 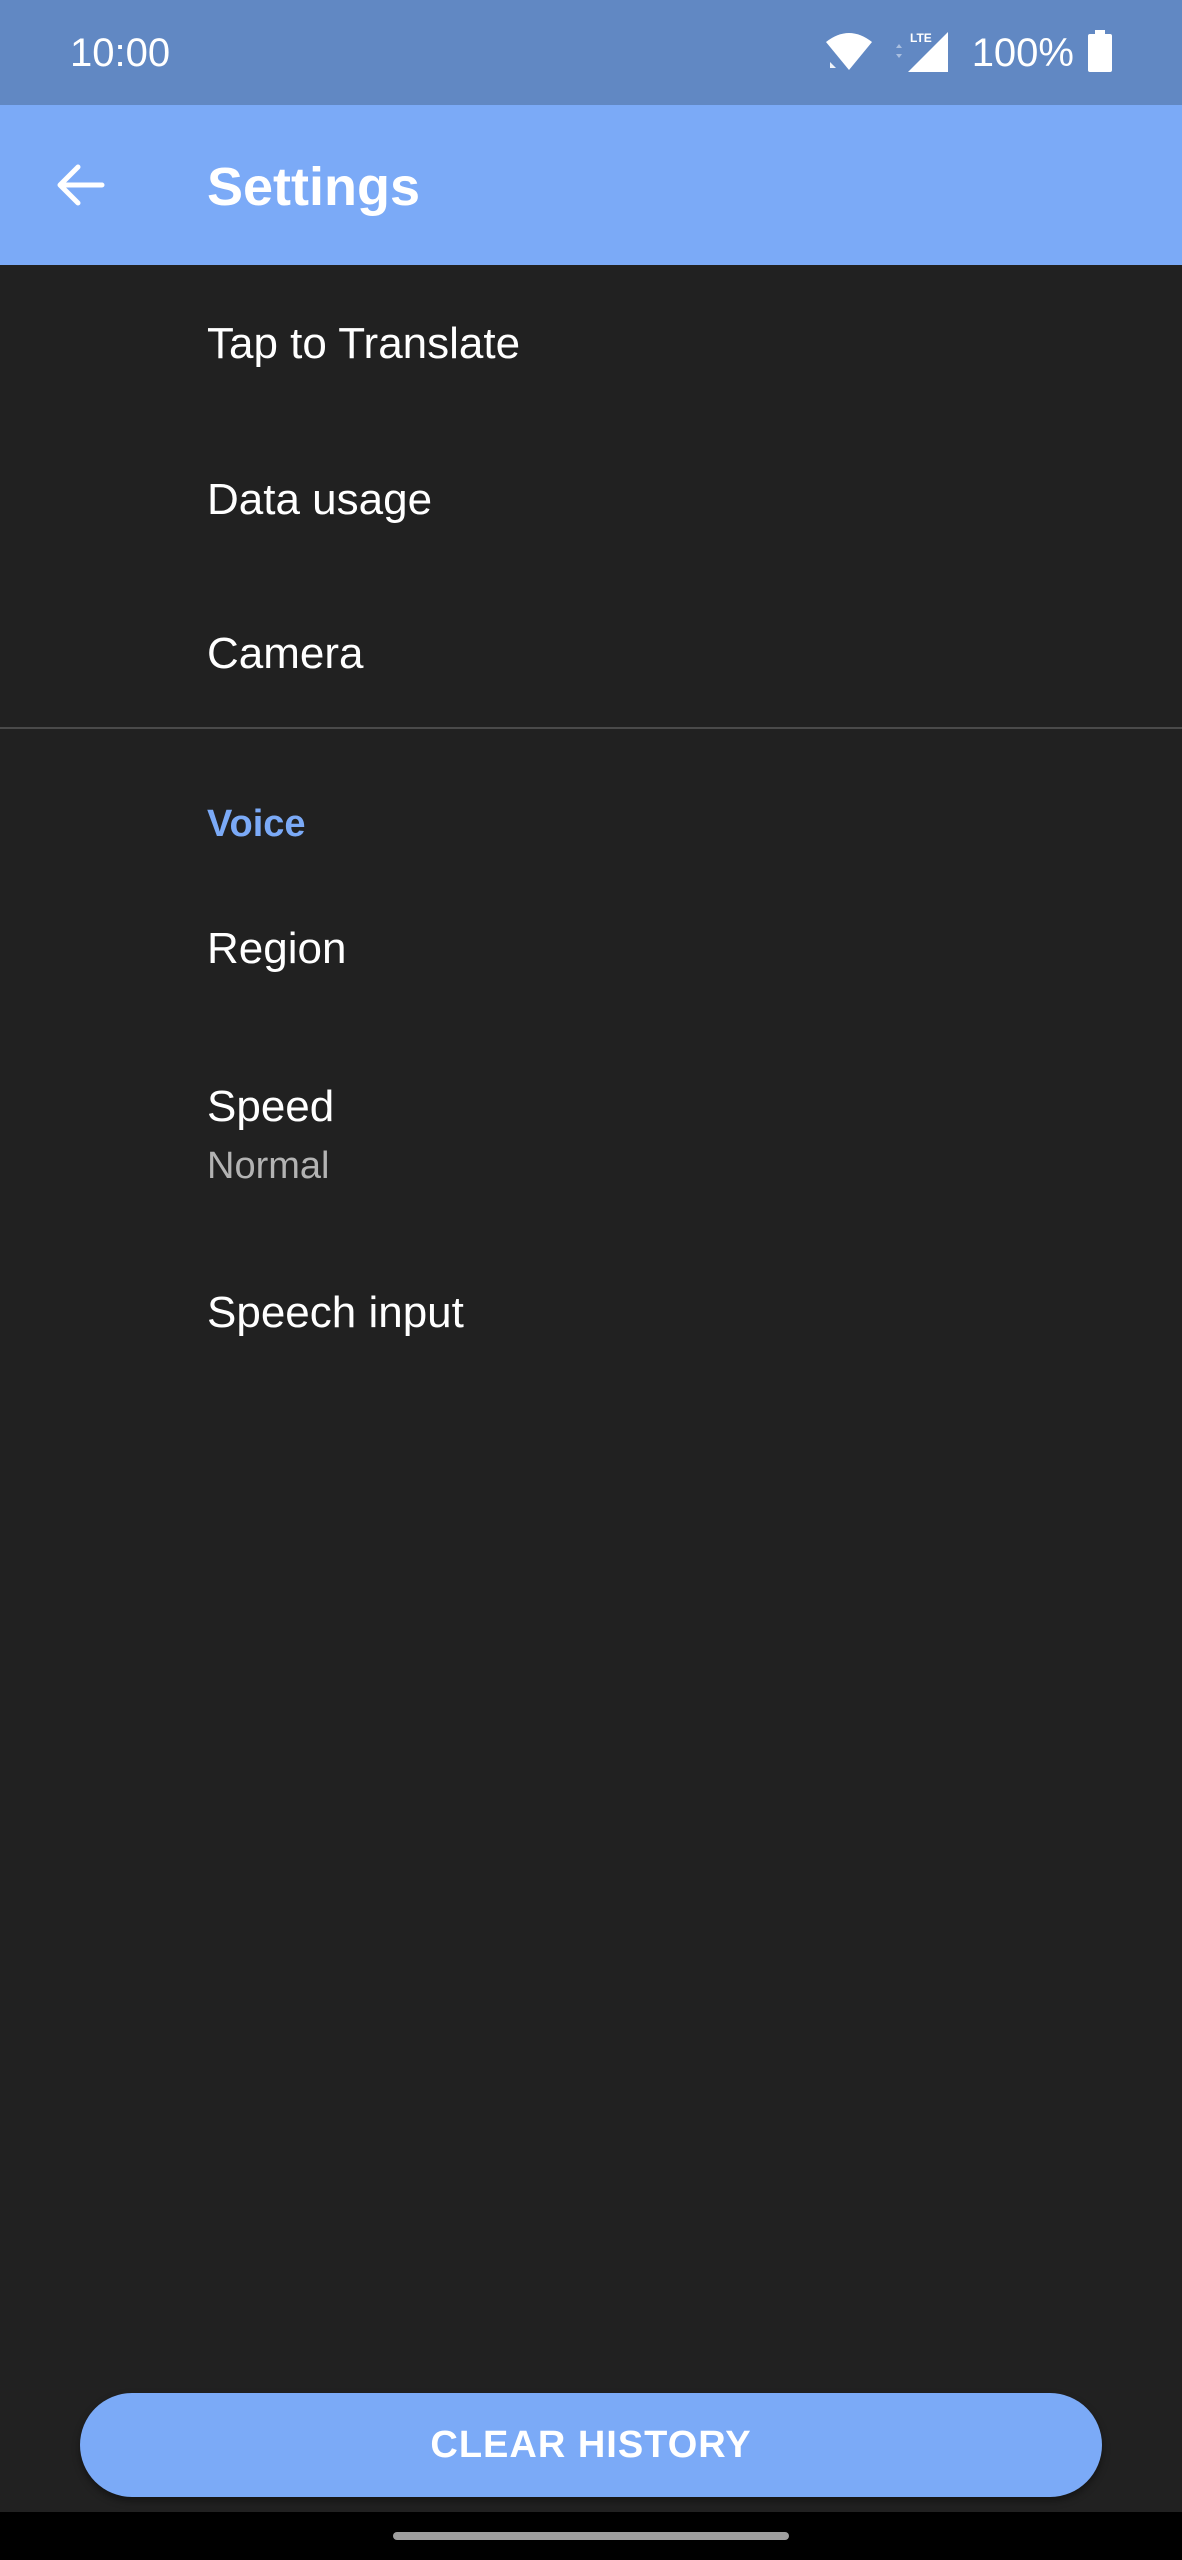 I want to click on lte-signal-icon: LTE, so click(x=931, y=53).